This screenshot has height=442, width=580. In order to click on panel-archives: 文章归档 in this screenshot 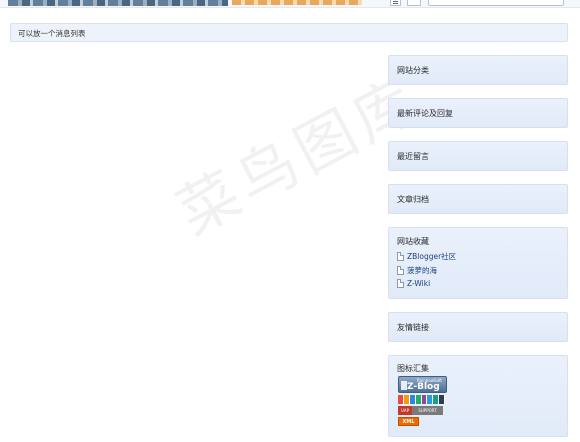, I will do `click(478, 199)`.